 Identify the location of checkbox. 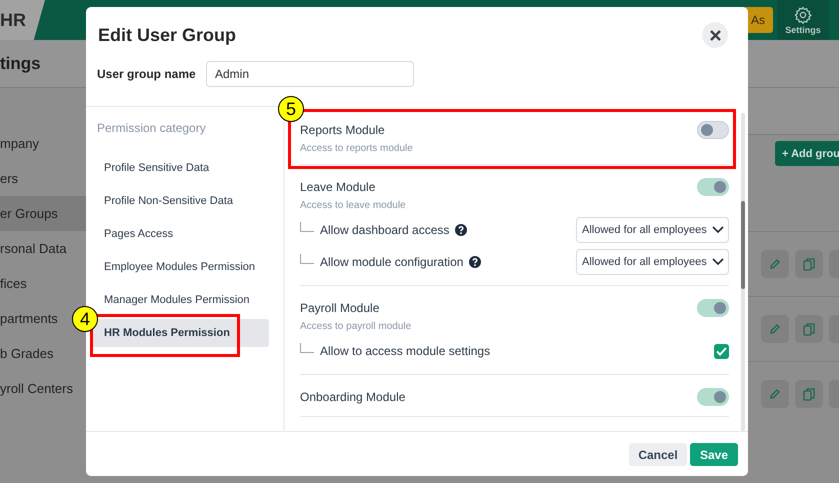
(721, 351).